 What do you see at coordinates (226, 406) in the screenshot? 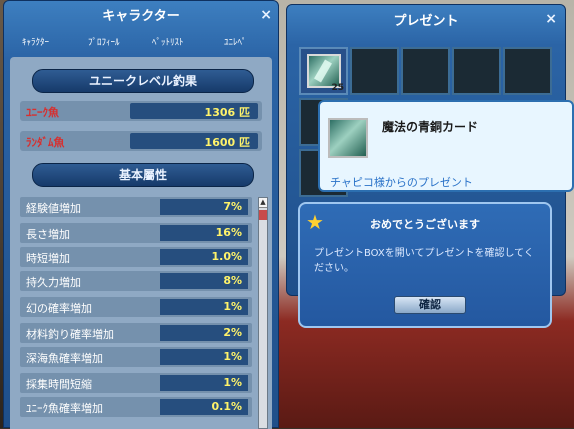
I see `attr-value: 0.1%` at bounding box center [226, 406].